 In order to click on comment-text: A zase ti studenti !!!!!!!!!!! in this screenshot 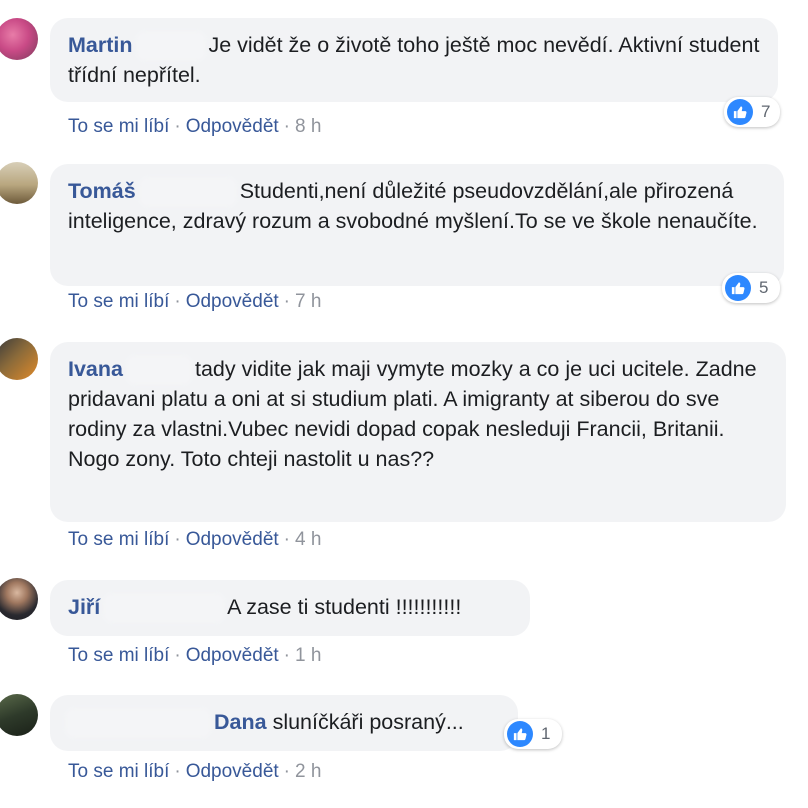, I will do `click(344, 607)`.